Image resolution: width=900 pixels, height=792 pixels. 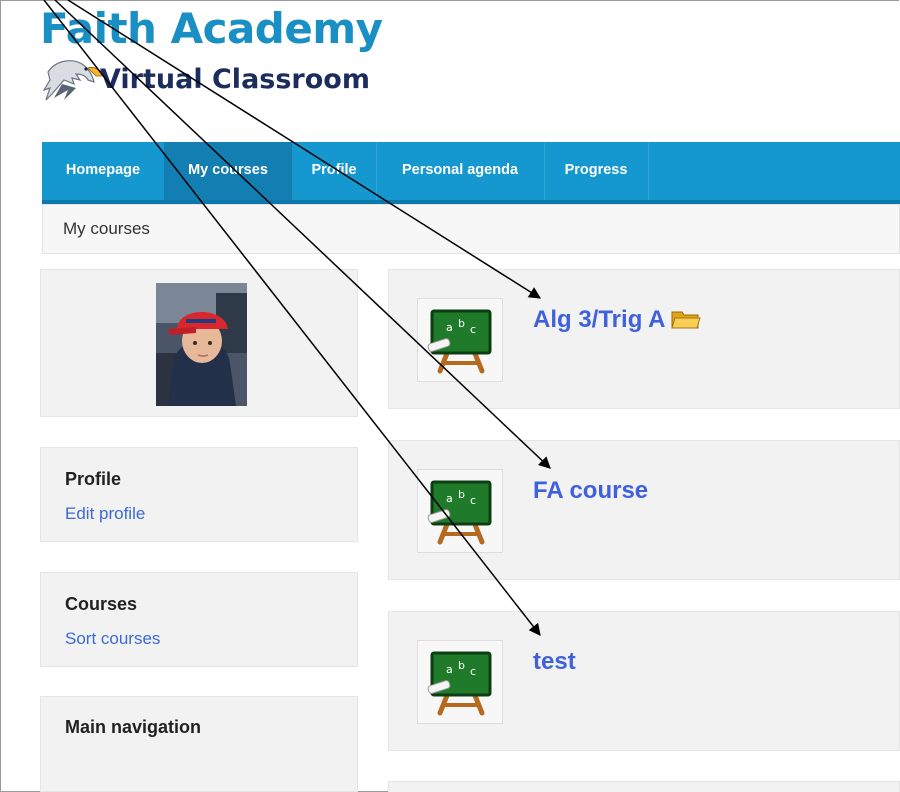 What do you see at coordinates (235, 79) in the screenshot?
I see `site-subtitle: Virtual Classroom` at bounding box center [235, 79].